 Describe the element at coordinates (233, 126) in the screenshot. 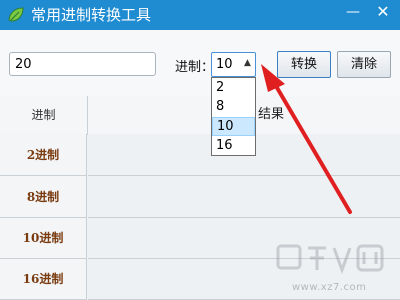

I see `dropdown-option-10: 10` at that location.